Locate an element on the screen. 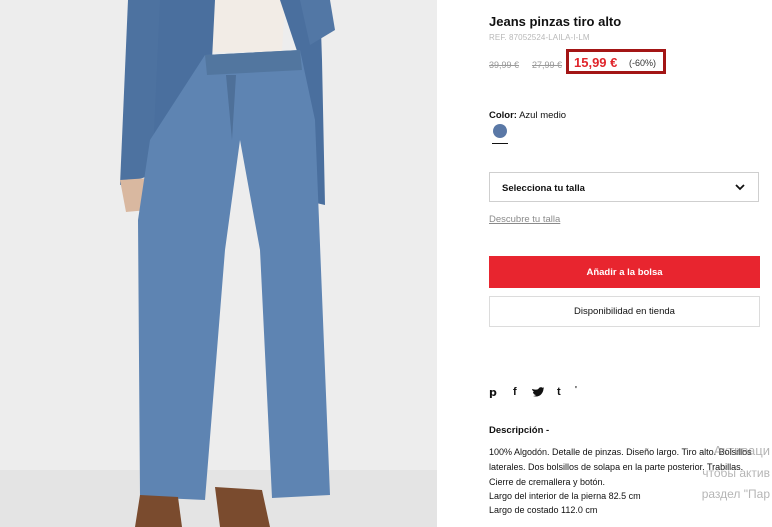 The height and width of the screenshot is (527, 772). product-reference: REF. 87052524-LAILA-I-LM is located at coordinates (539, 37).